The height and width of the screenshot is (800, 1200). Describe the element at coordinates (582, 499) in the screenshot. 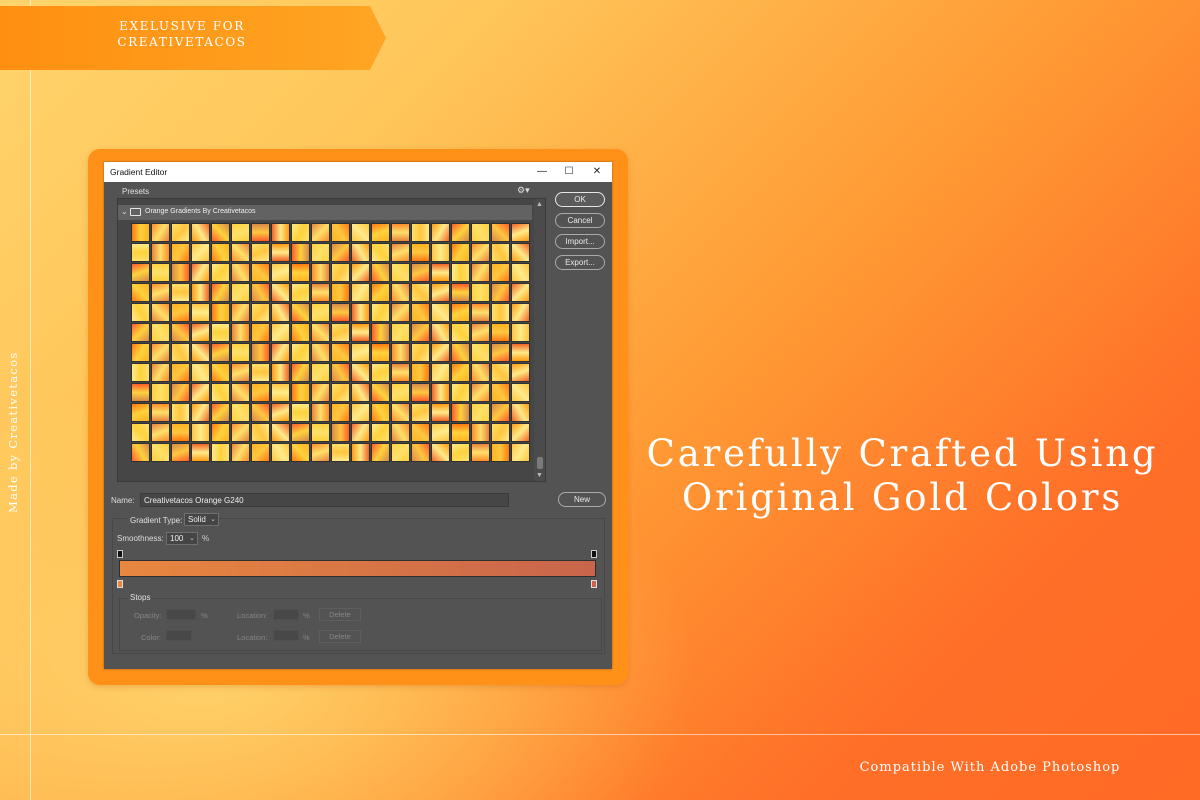

I see `new-button: New` at that location.